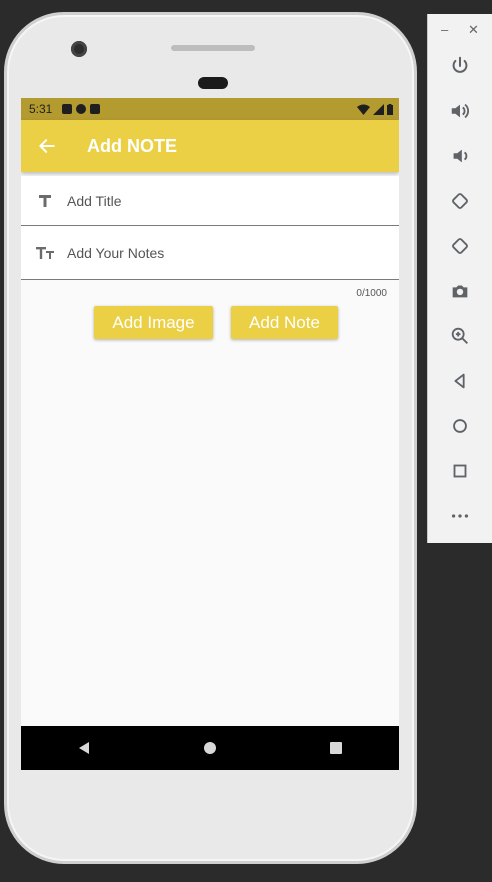  I want to click on overview-icon, so click(460, 471).